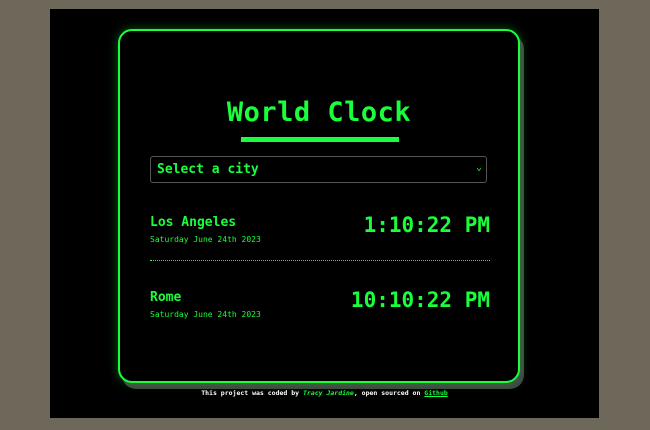  I want to click on city-name: Los Angeles, so click(193, 222).